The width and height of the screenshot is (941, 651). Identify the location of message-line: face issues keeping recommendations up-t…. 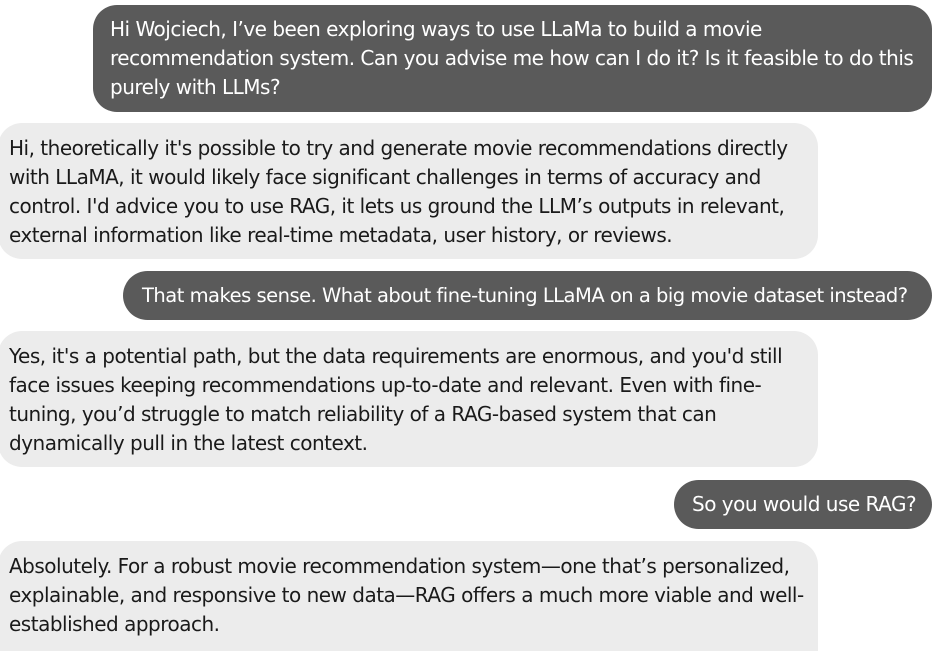
(385, 385).